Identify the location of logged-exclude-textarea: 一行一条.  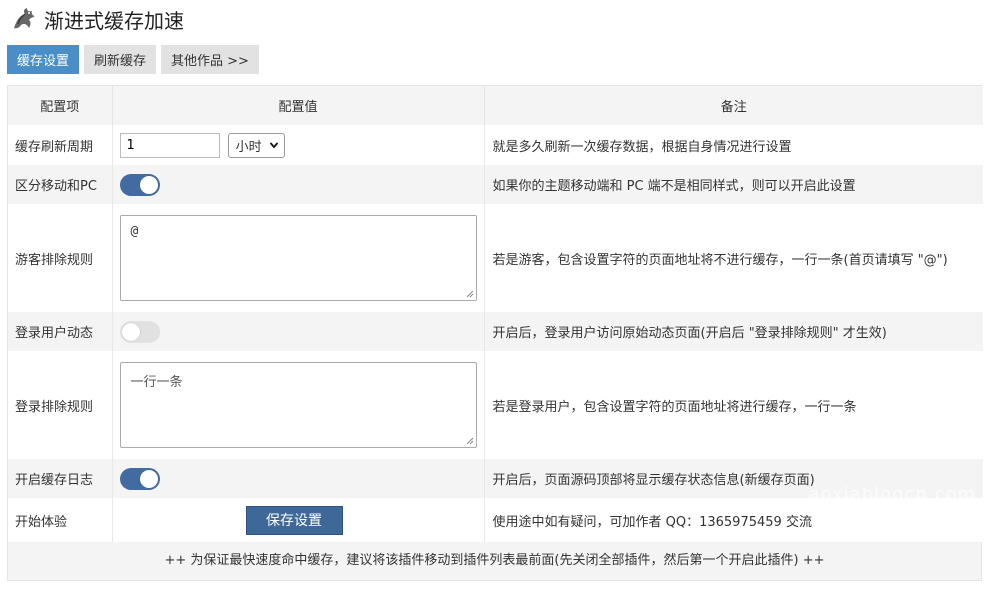
(298, 405).